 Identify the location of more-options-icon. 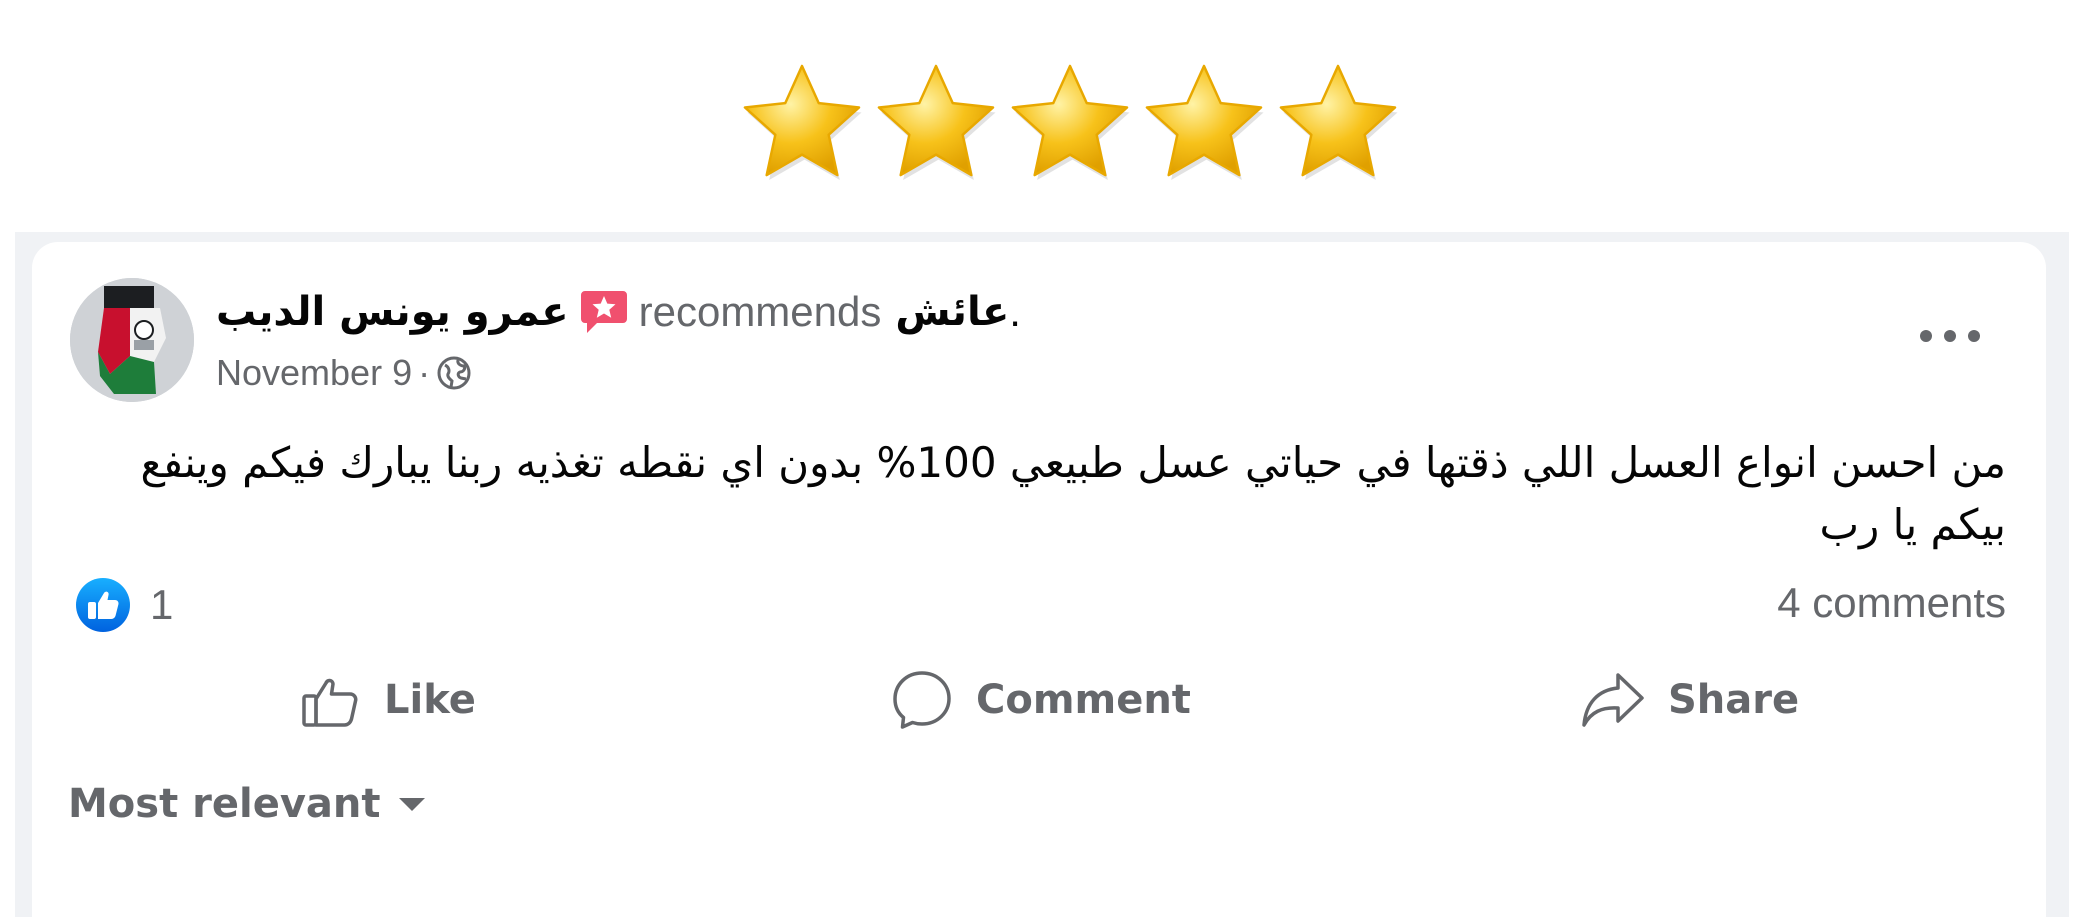
(1950, 336).